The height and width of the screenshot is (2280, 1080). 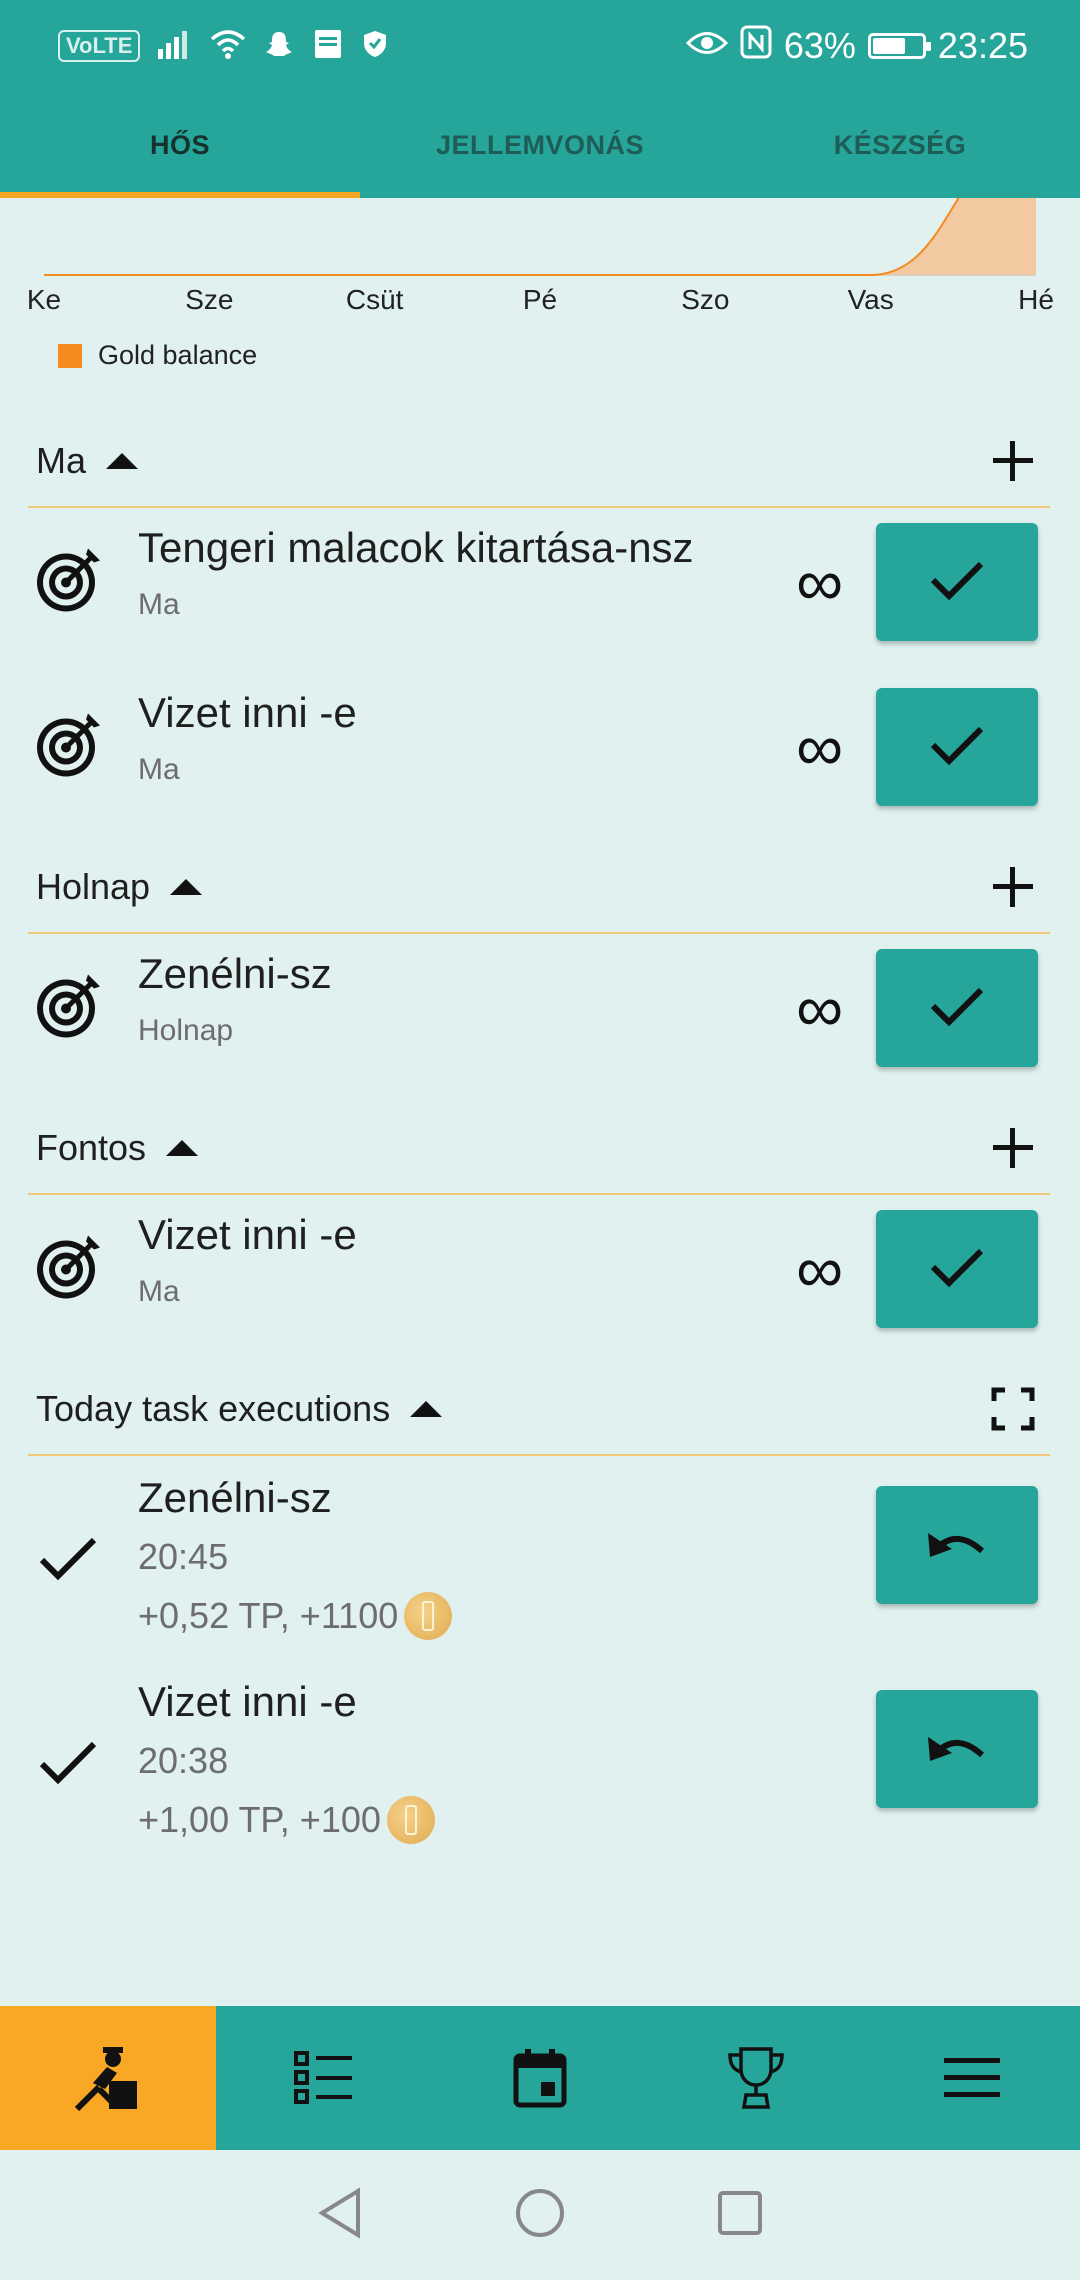 I want to click on home-icon, so click(x=540, y=2215).